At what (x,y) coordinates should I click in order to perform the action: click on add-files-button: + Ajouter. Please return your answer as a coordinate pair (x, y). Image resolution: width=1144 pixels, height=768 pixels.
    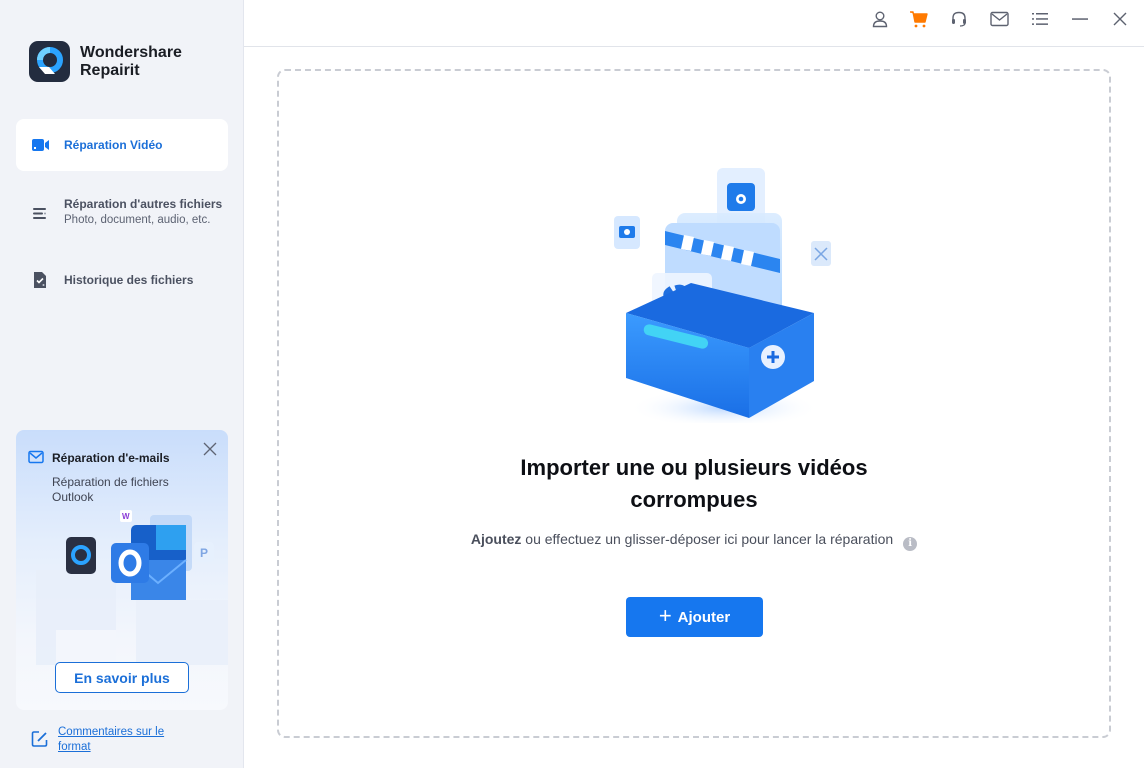
    Looking at the image, I should click on (694, 617).